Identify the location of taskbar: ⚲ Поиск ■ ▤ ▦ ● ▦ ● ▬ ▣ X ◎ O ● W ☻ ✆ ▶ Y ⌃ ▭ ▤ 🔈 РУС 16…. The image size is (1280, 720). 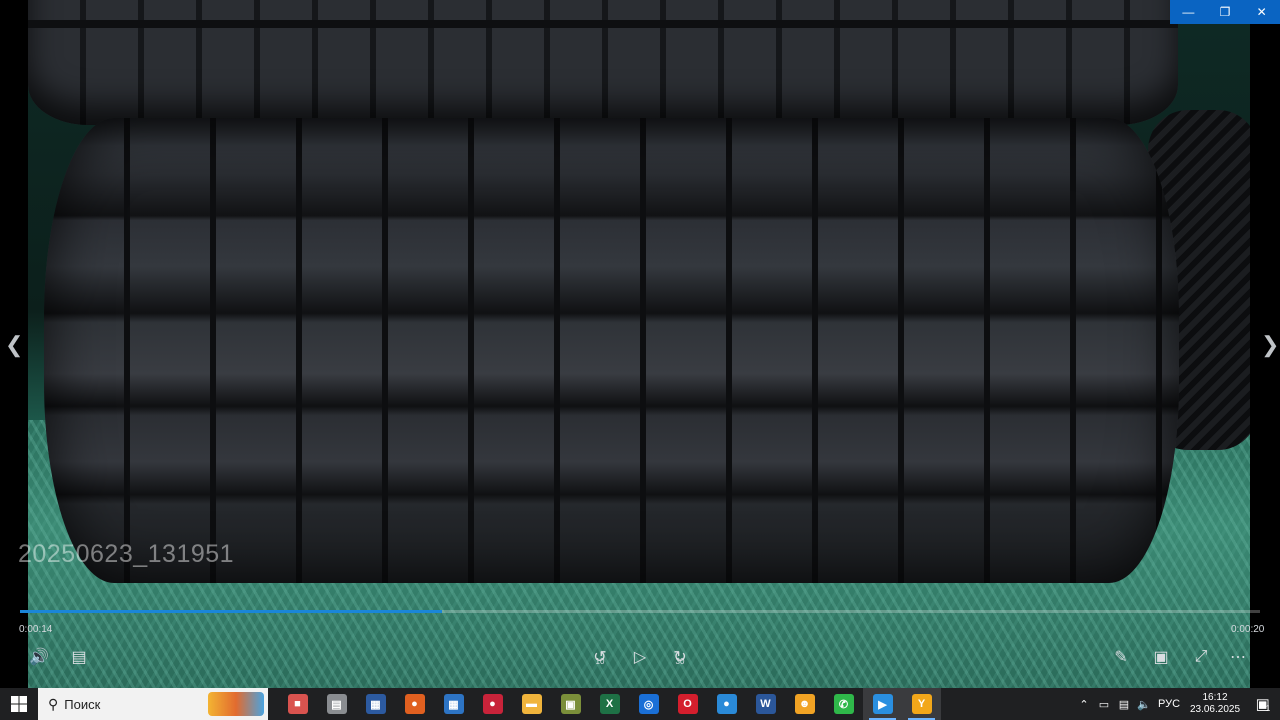
(640, 704).